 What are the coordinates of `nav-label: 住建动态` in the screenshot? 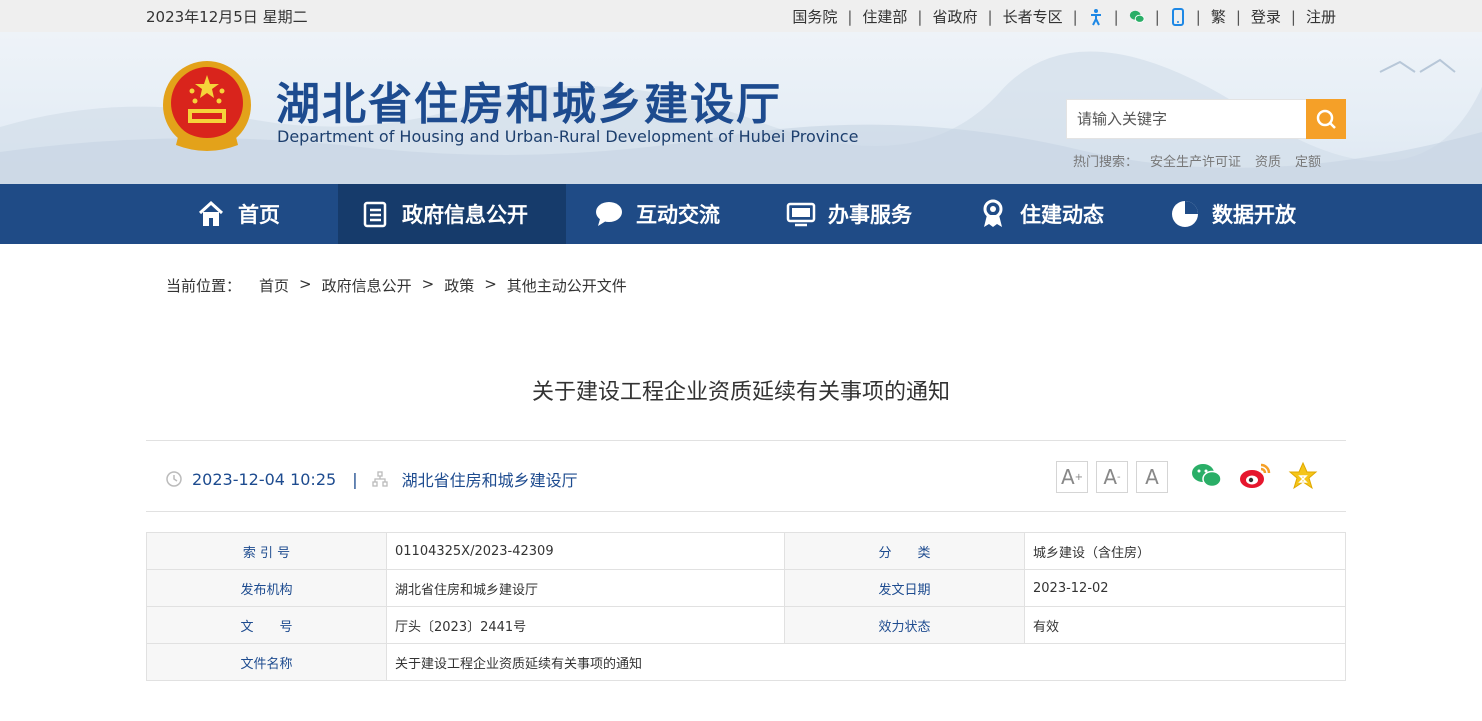 It's located at (1062, 215).